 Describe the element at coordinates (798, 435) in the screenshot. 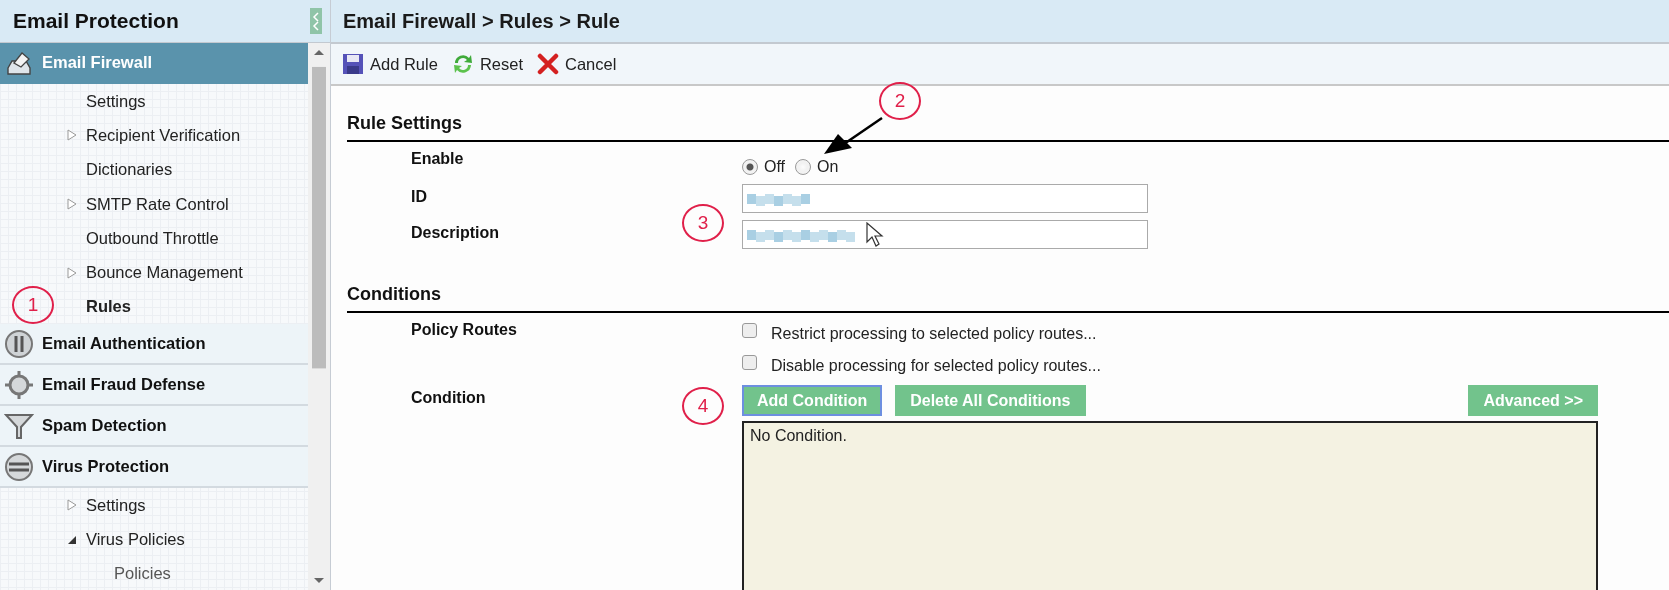

I see `empty-message: No Condition.` at that location.